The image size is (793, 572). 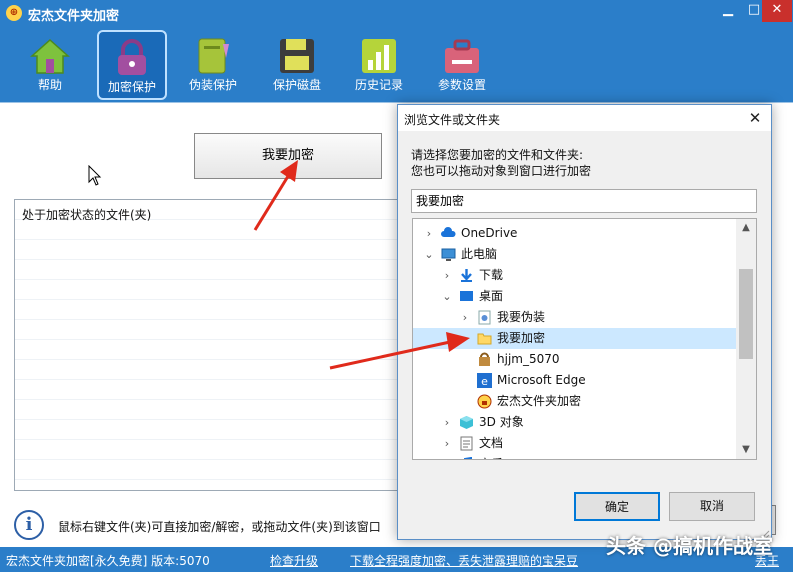 What do you see at coordinates (14, 13) in the screenshot?
I see `app-logo-icon: ⊕` at bounding box center [14, 13].